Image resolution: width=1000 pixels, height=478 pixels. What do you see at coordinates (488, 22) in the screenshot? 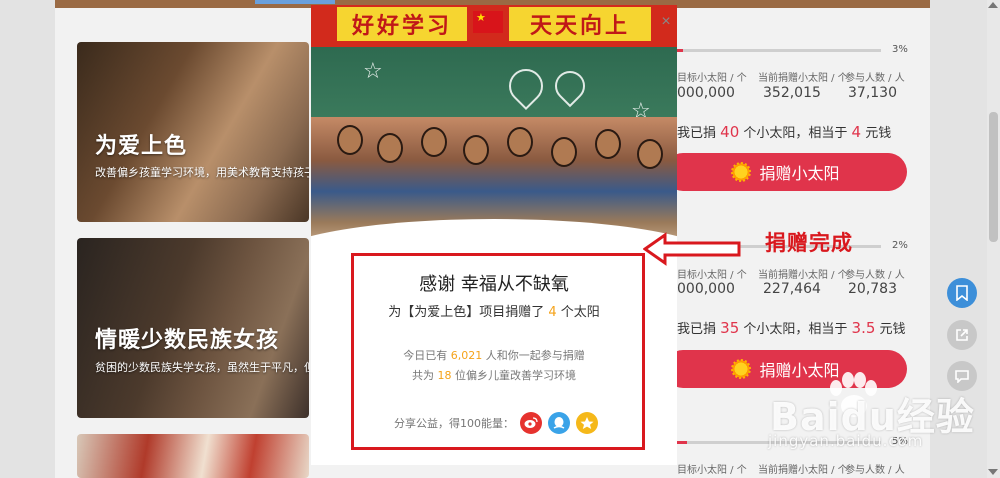
I see `flag-icon` at bounding box center [488, 22].